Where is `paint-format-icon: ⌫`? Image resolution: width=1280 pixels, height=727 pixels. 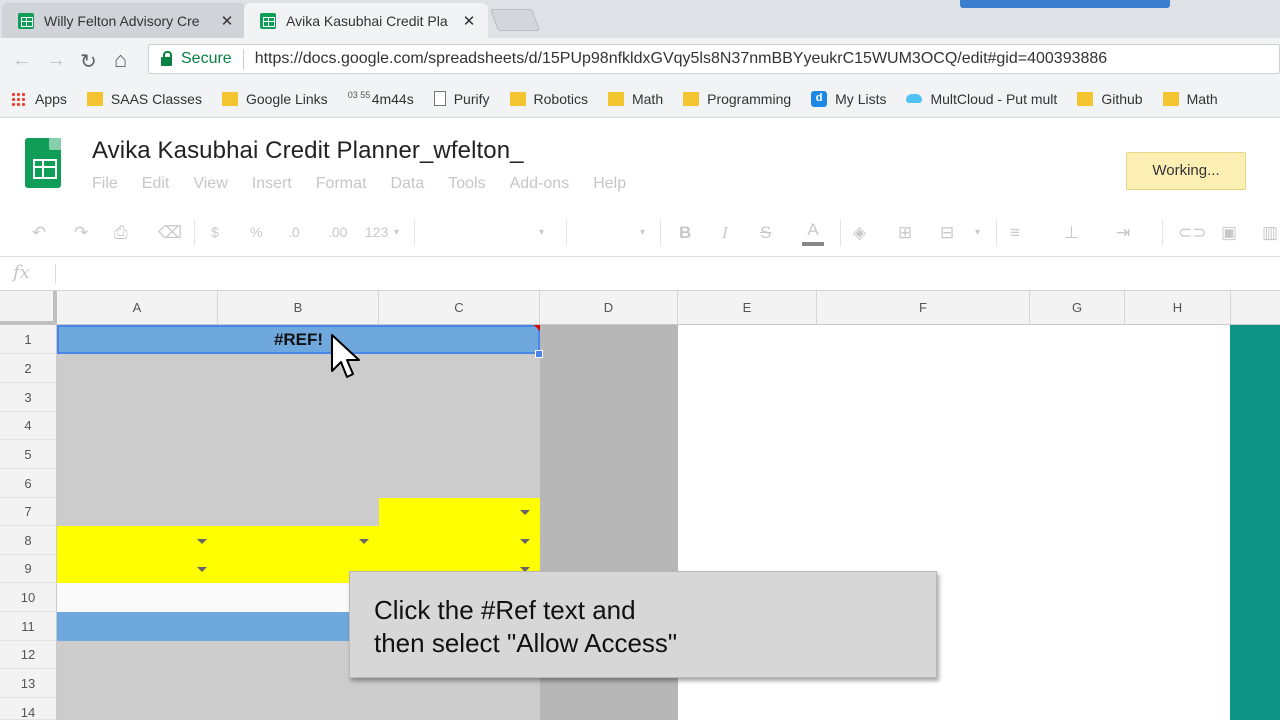
paint-format-icon: ⌫ is located at coordinates (170, 233).